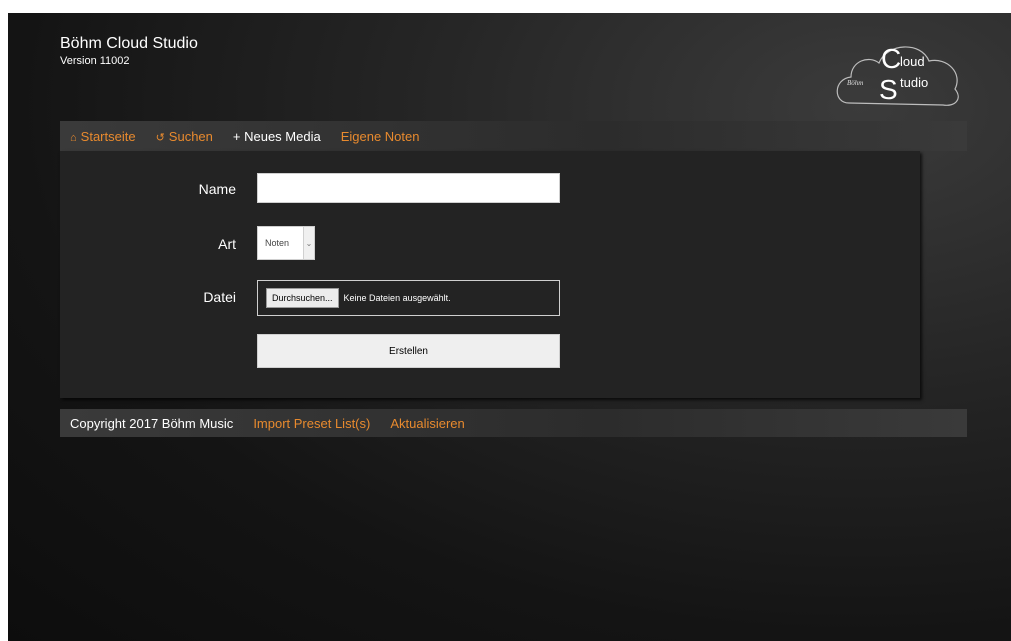 The width and height of the screenshot is (1011, 641). I want to click on logo-letter-c: C, so click(891, 58).